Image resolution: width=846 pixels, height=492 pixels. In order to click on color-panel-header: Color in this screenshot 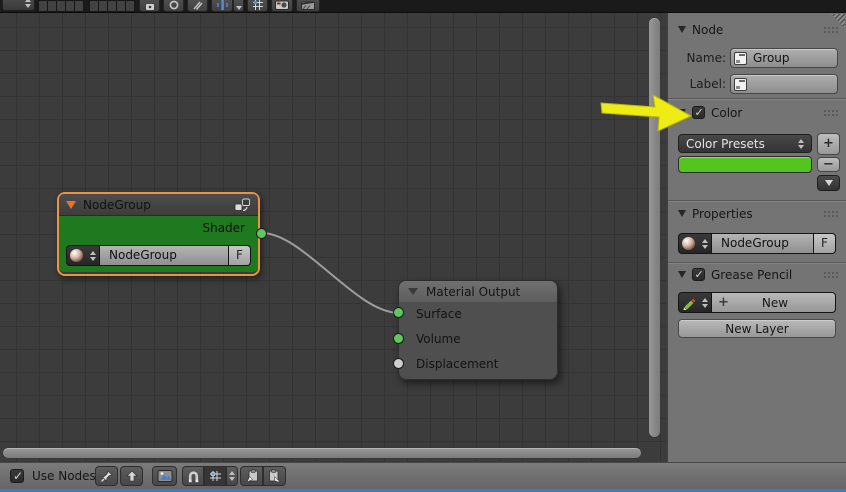, I will do `click(758, 112)`.